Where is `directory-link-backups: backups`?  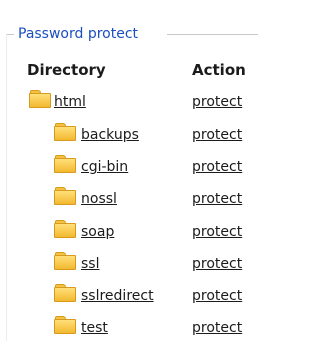
directory-link-backups: backups is located at coordinates (110, 135).